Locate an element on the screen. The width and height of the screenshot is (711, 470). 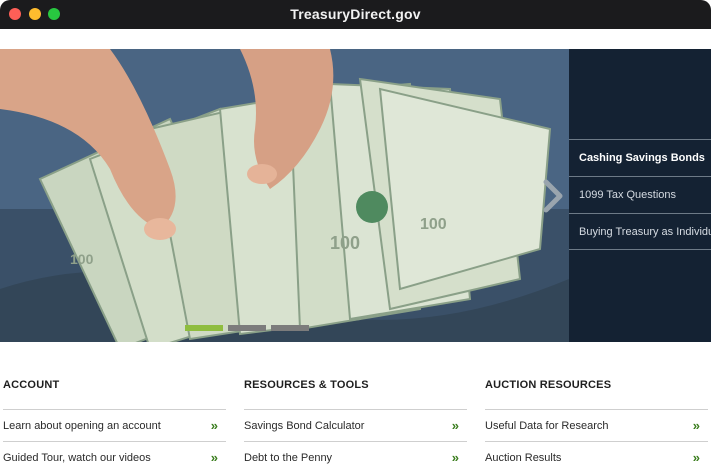
window-title: TreasuryDirect.gov is located at coordinates (355, 14).